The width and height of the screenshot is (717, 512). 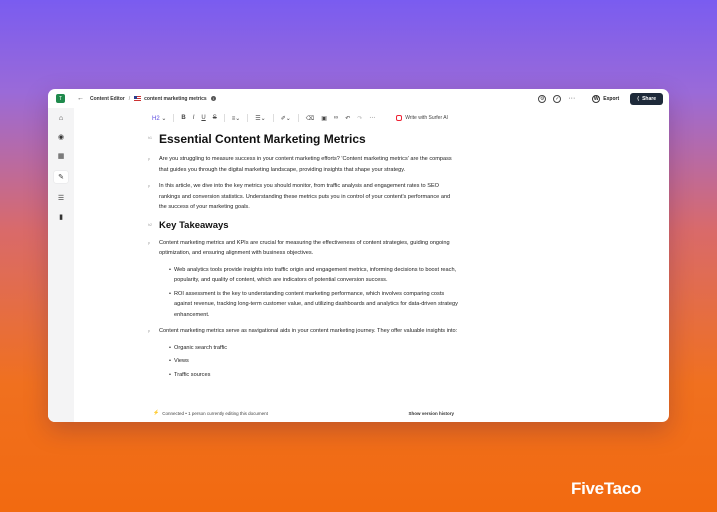 What do you see at coordinates (150, 138) in the screenshot?
I see `block-tag: h1` at bounding box center [150, 138].